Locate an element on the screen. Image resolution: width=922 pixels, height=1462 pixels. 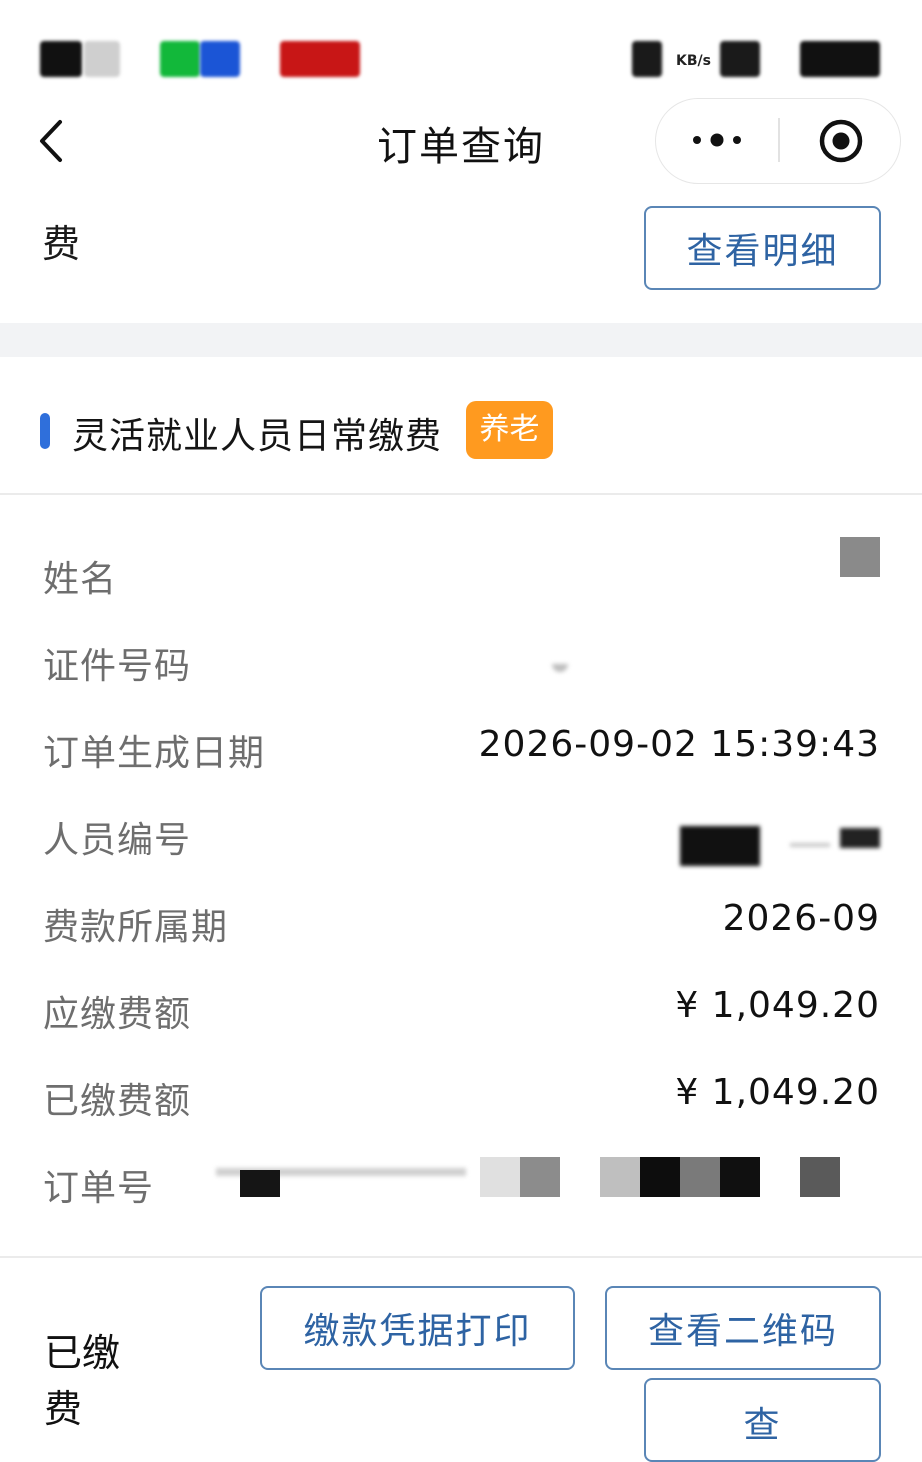
pension-tag: 养老 is located at coordinates (509, 430).